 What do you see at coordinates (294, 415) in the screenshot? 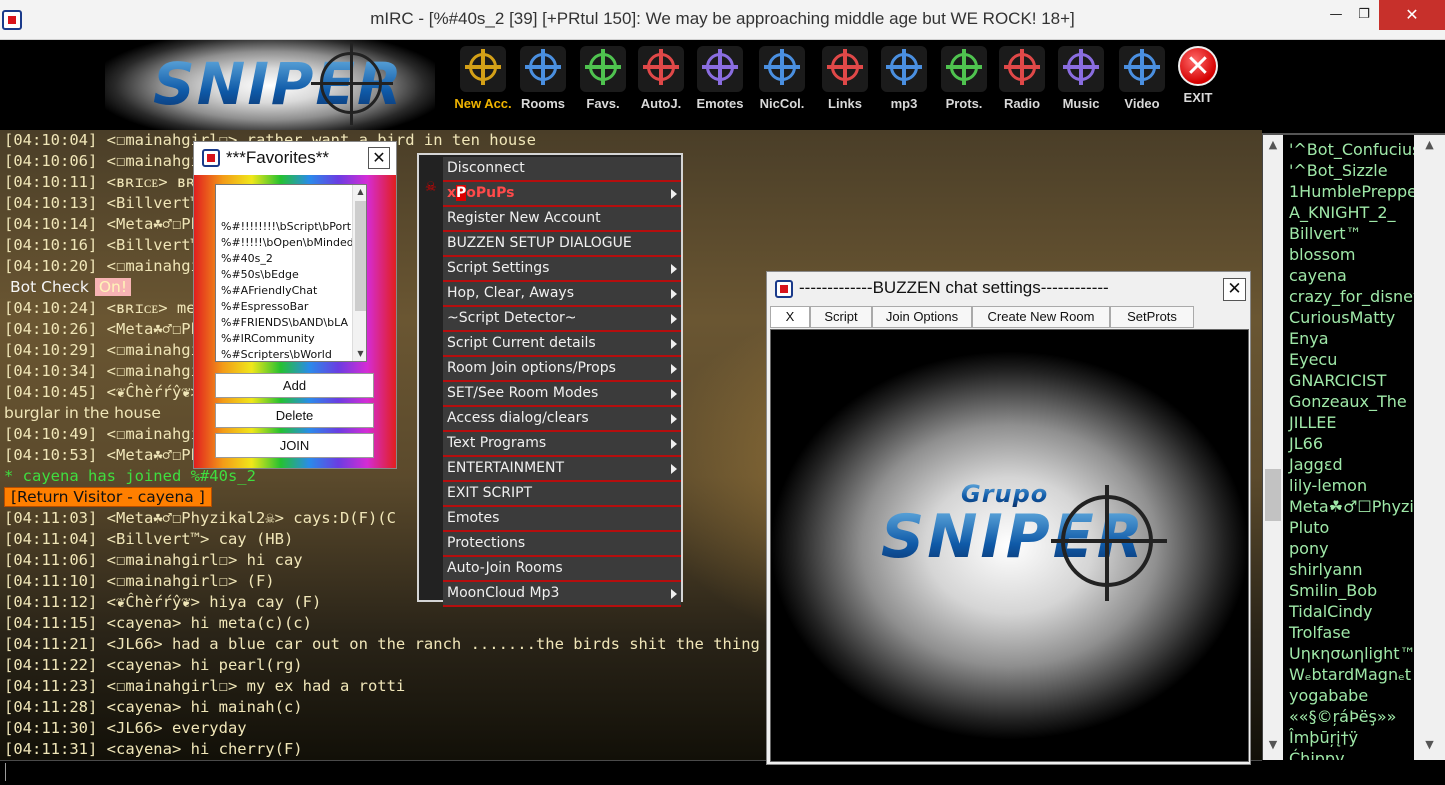
I see `delete-favorite-button: Delete` at bounding box center [294, 415].